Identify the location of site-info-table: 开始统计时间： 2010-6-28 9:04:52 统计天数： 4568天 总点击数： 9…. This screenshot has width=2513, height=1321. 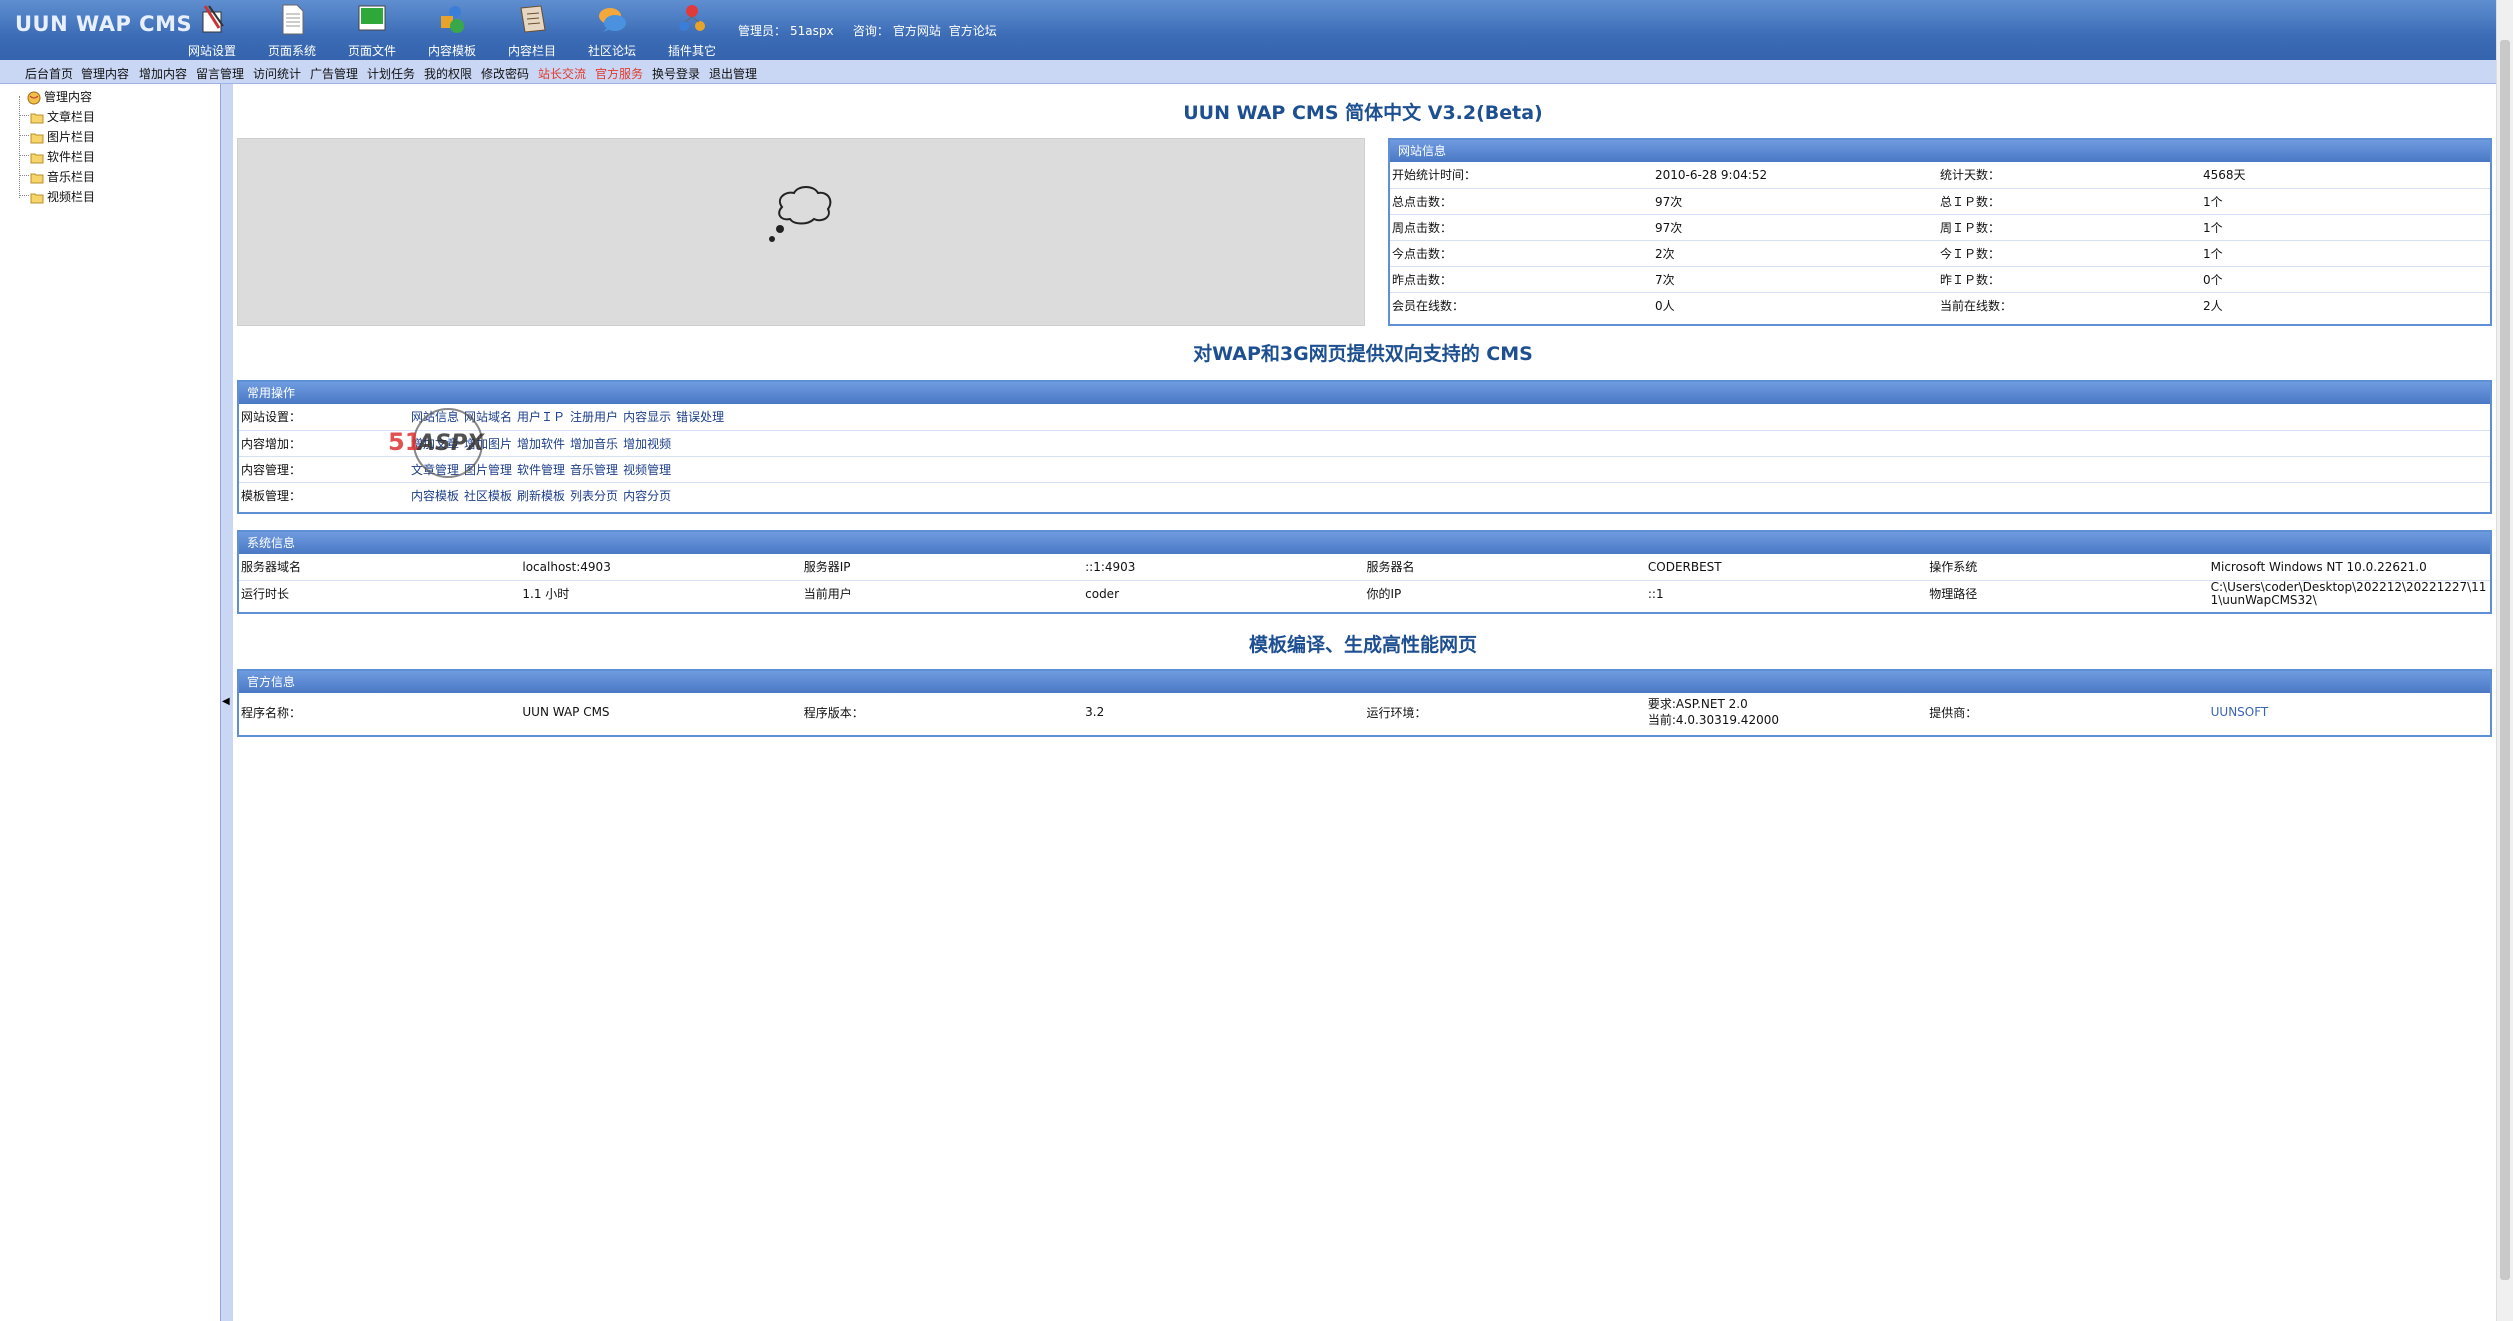
(1940, 240).